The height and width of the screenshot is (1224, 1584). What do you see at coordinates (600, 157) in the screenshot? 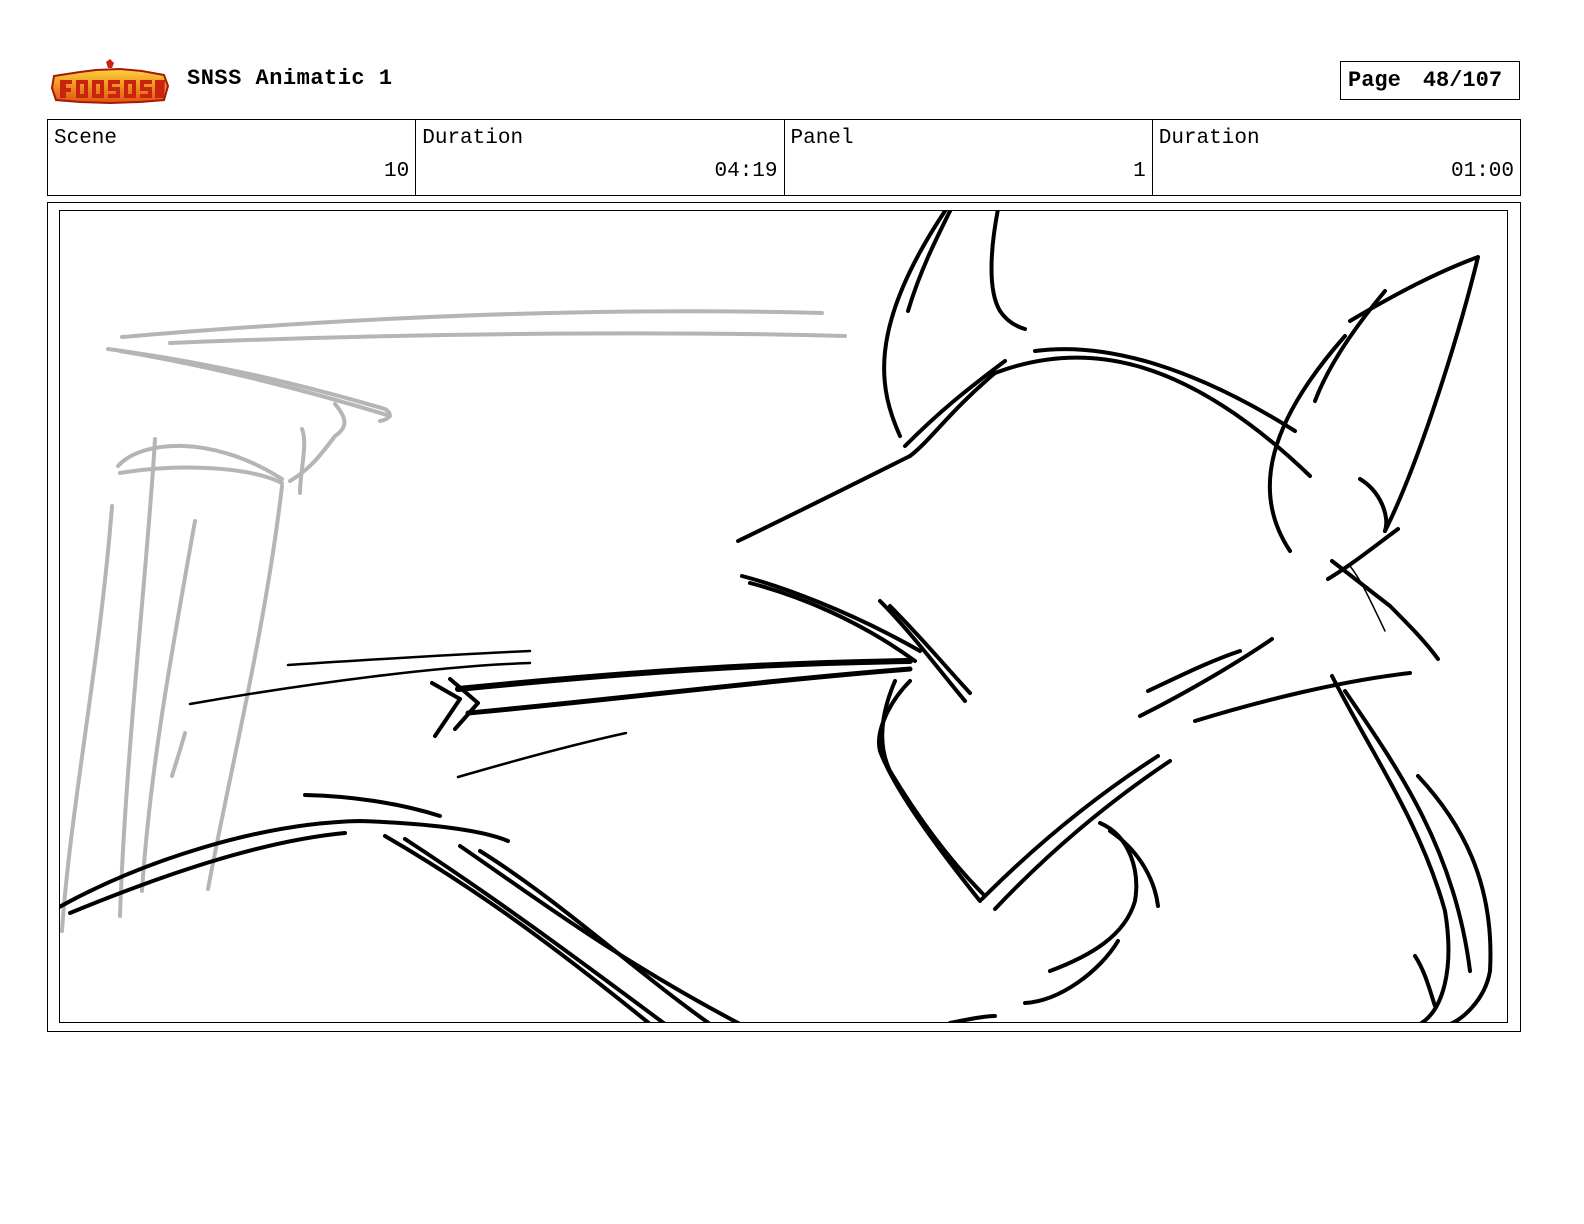
I see `scene-duration-cell: Duration 04:19` at bounding box center [600, 157].